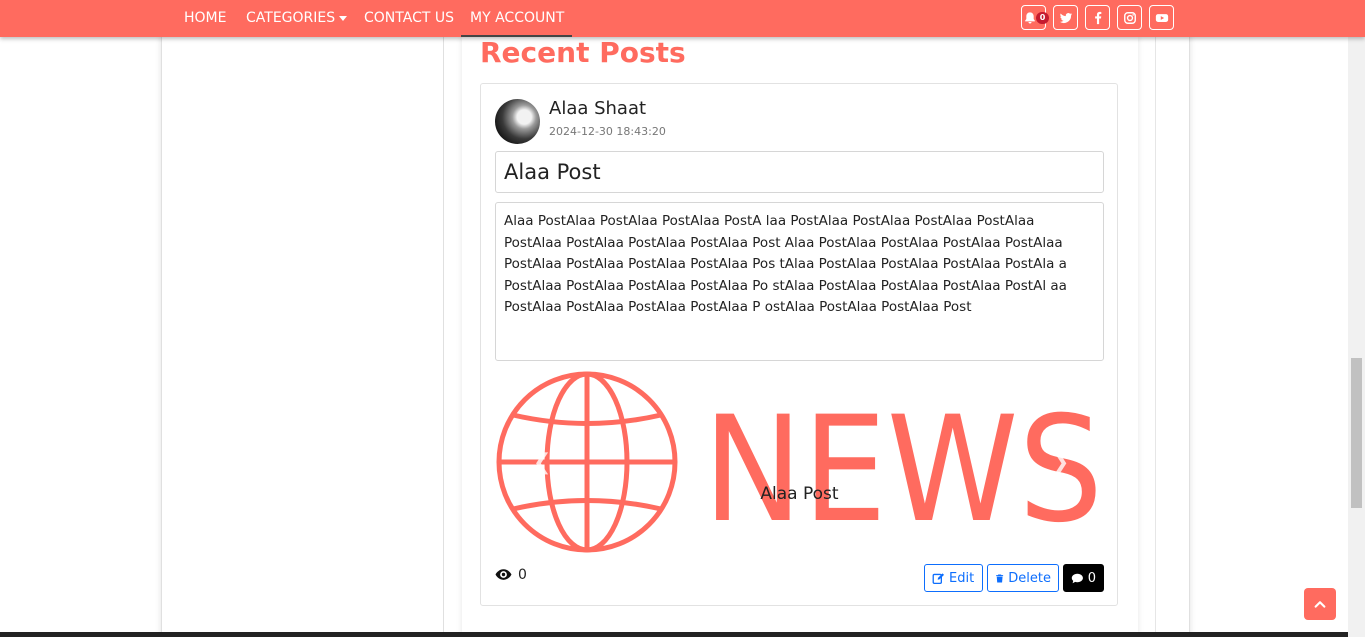 The width and height of the screenshot is (1365, 637). What do you see at coordinates (517, 121) in the screenshot?
I see `author-avatar` at bounding box center [517, 121].